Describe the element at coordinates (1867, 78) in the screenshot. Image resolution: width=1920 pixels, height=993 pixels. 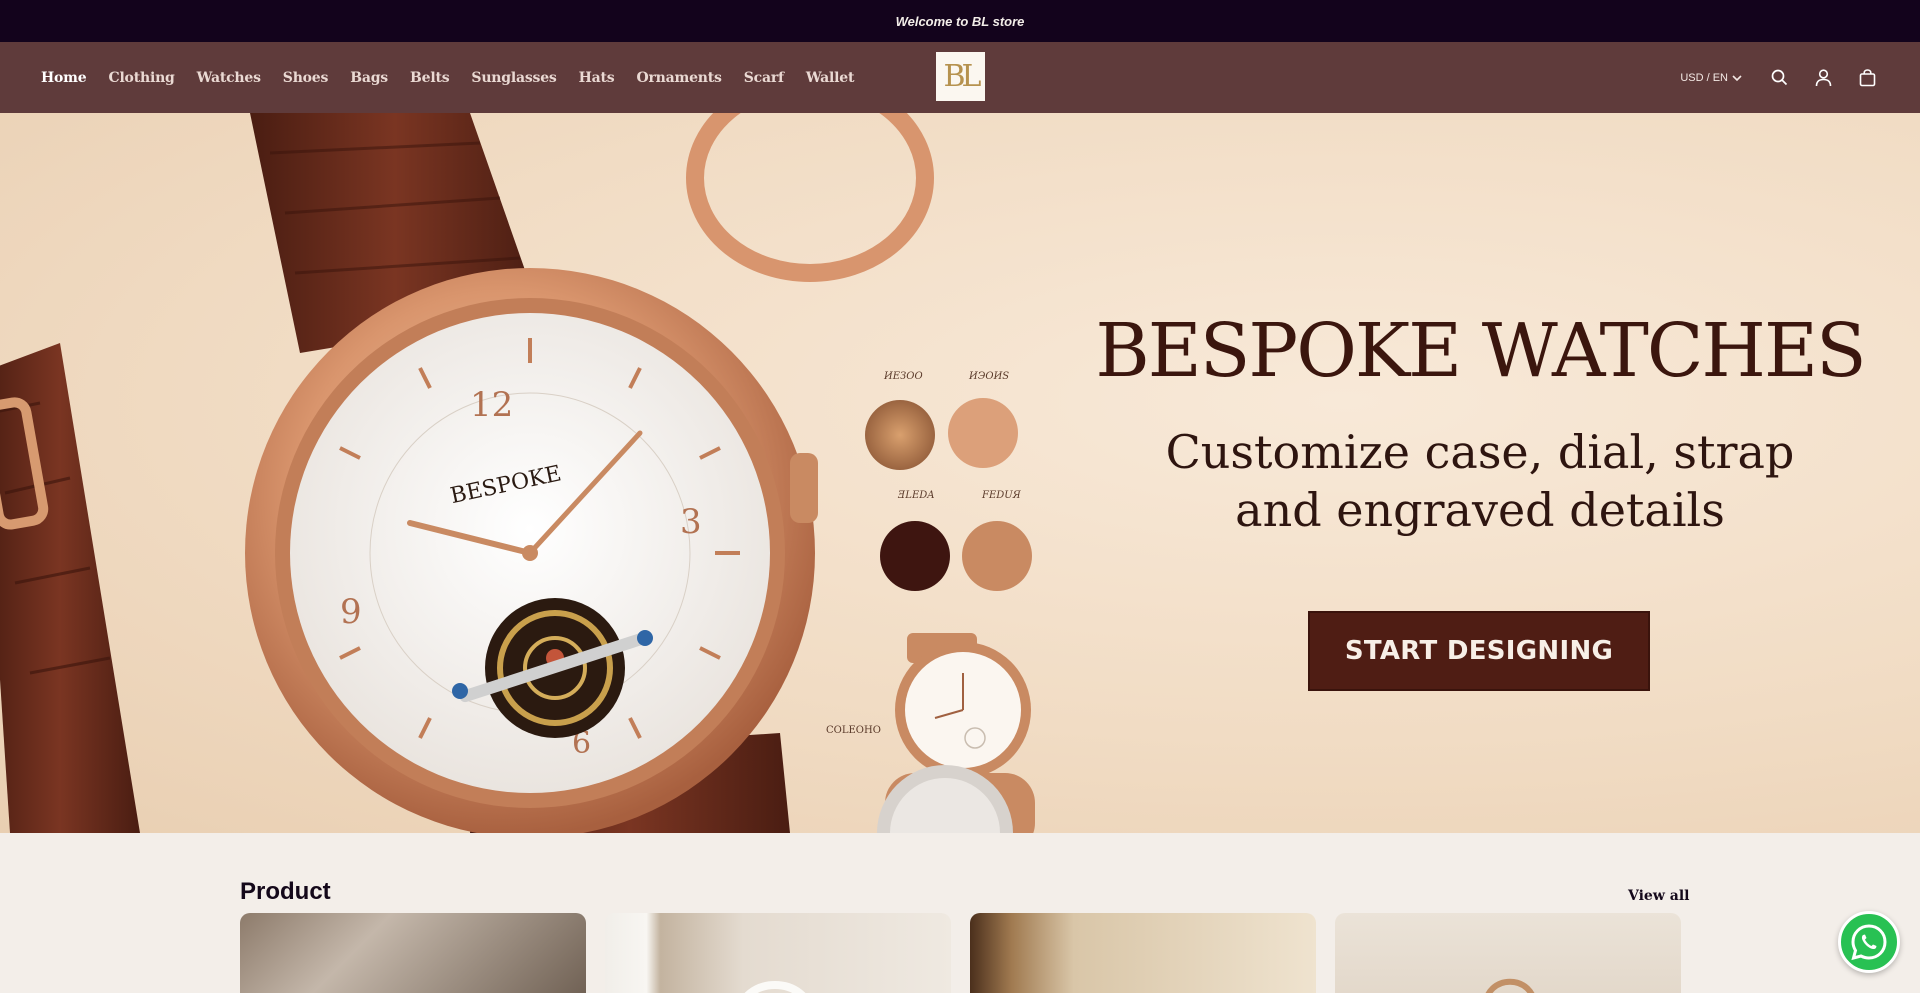
I see `cart-icon` at that location.